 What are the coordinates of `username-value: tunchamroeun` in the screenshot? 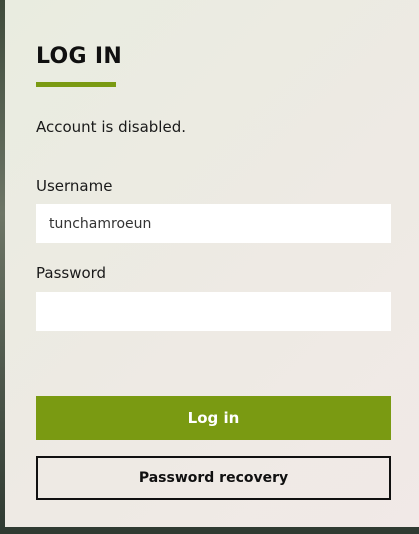 It's located at (100, 223).